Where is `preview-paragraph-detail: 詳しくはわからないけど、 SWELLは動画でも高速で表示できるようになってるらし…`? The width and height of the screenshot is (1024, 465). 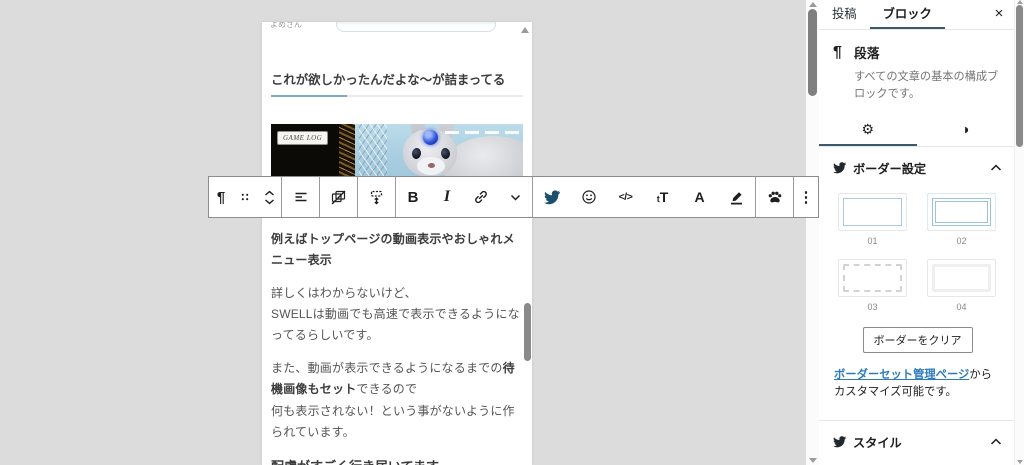 preview-paragraph-detail: 詳しくはわからないけど、 SWELLは動画でも高速で表示できるようになってるらし… is located at coordinates (397, 315).